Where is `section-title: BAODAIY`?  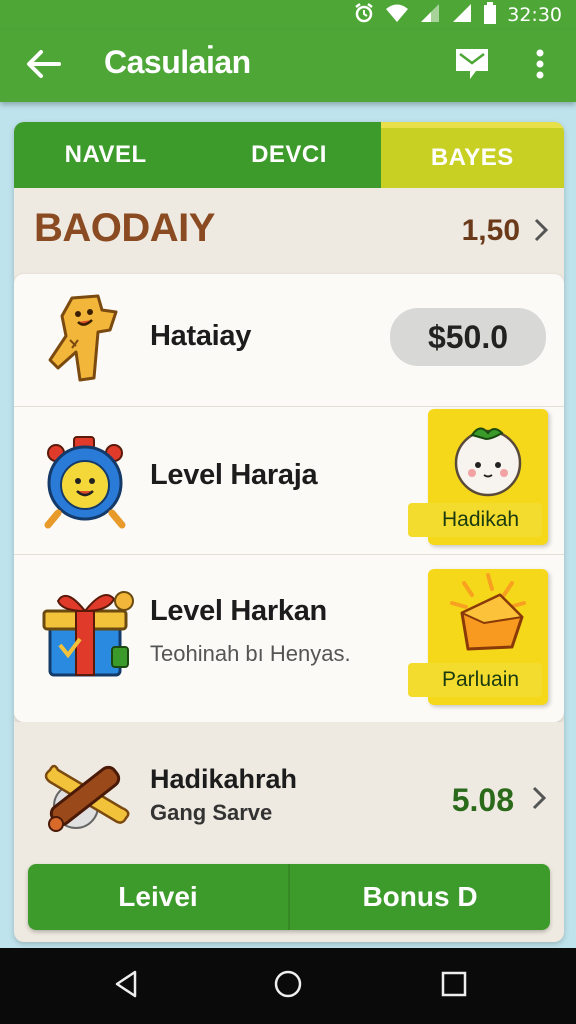 section-title: BAODAIY is located at coordinates (124, 228).